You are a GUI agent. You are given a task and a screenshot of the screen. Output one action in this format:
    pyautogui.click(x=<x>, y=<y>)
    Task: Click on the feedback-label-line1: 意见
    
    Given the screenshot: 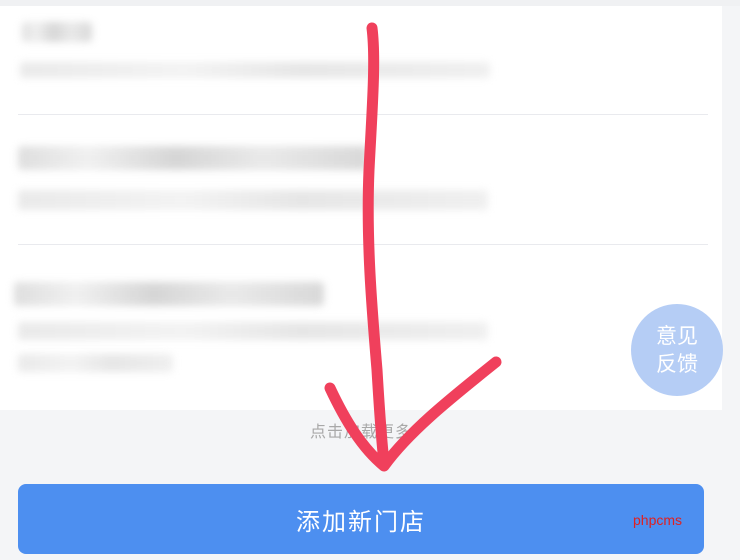 What is the action you would take?
    pyautogui.click(x=677, y=336)
    